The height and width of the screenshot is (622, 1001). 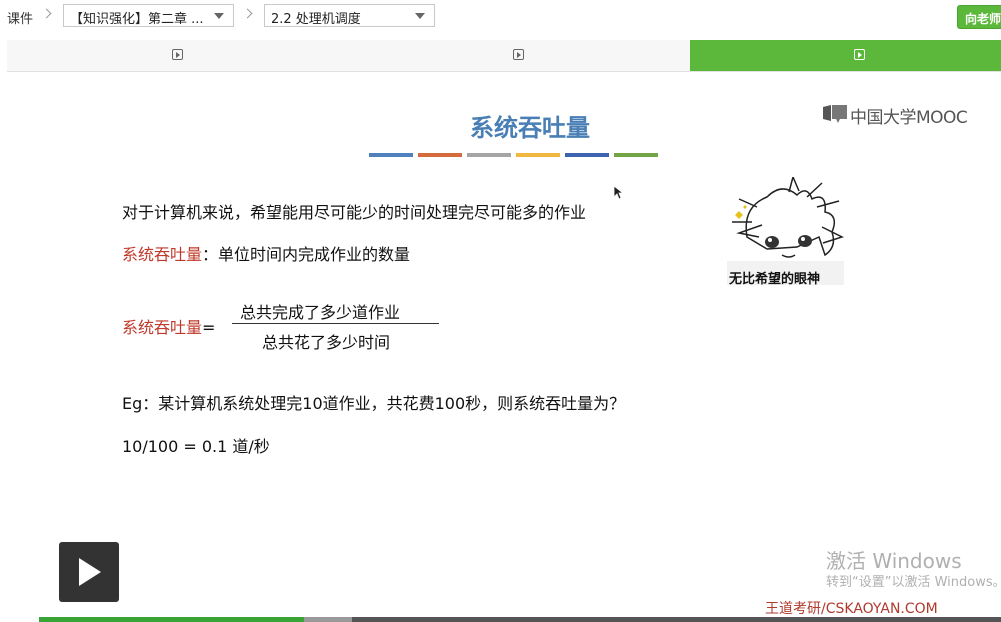 I want to click on example-line: Eg：某计算机系统处理完10道作业，共花费100秒，则系统吞吐量为？, so click(x=374, y=403).